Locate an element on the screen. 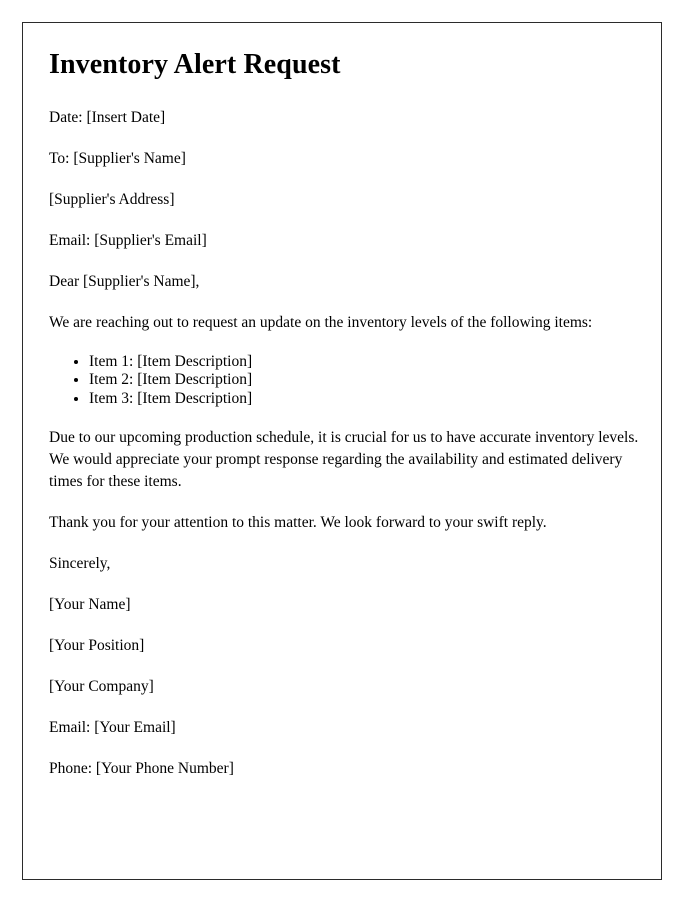  recipient-address-line: [Supplier's Address] is located at coordinates (112, 200).